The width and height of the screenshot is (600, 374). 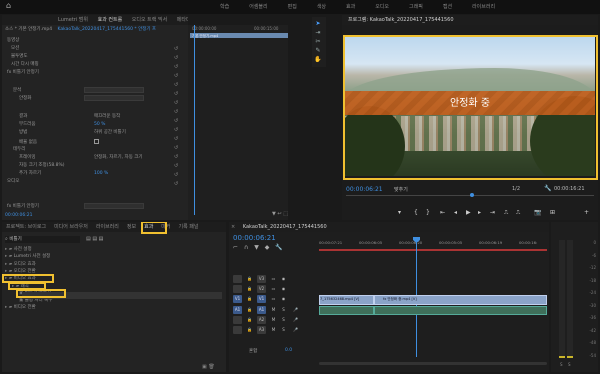 I want to click on wrench-icon: 🔧, so click(x=547, y=188).